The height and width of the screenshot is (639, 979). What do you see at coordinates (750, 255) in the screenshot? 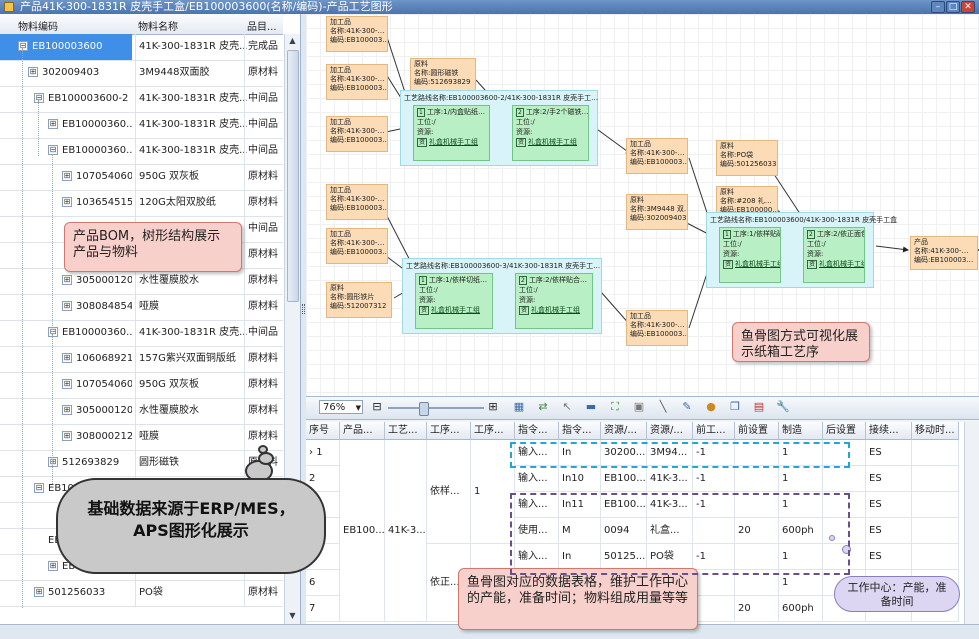
I see `process-step: 1工序:1/依样贴磁… 工位:/ 资源: 资礼盒机械手工组` at bounding box center [750, 255].